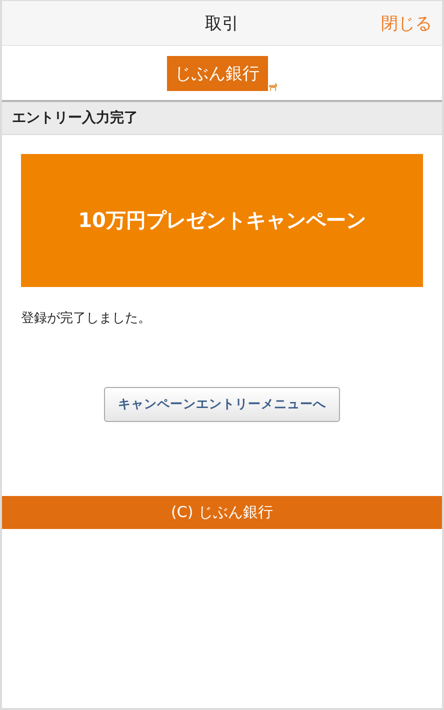  What do you see at coordinates (222, 512) in the screenshot?
I see `footer-copyright: (C) じぶん銀行` at bounding box center [222, 512].